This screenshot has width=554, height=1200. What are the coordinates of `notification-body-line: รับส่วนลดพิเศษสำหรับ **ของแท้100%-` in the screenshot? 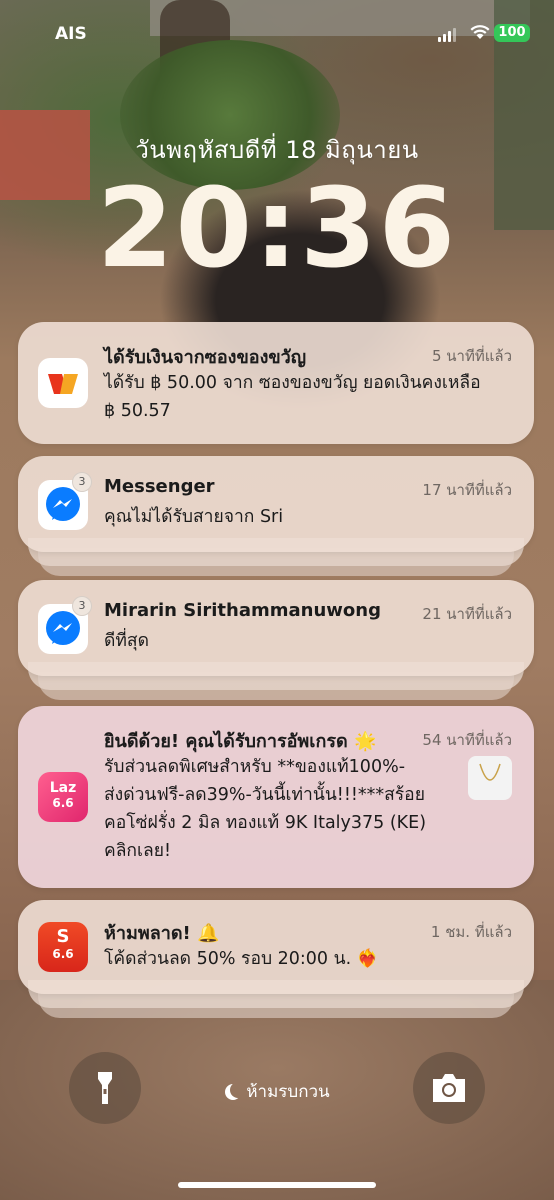 It's located at (255, 767).